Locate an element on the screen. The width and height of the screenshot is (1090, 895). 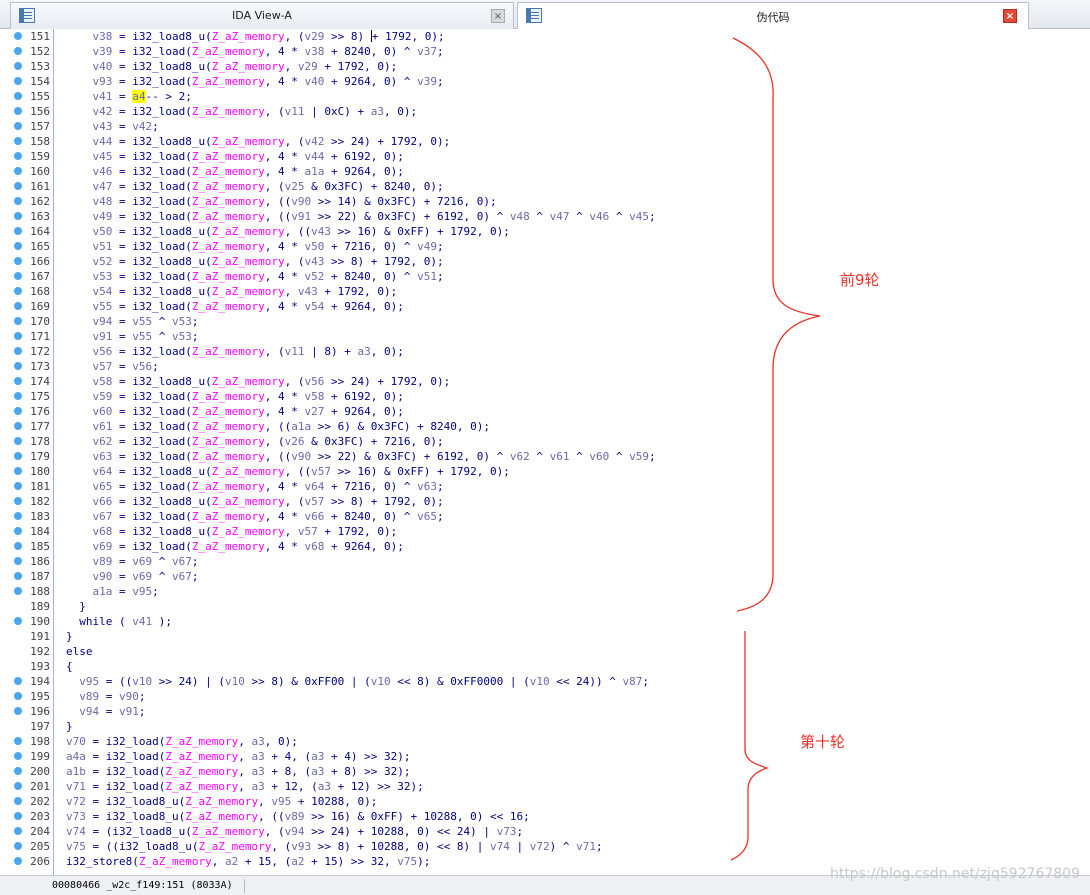
brace-first-nine-rounds is located at coordinates (776, 324).